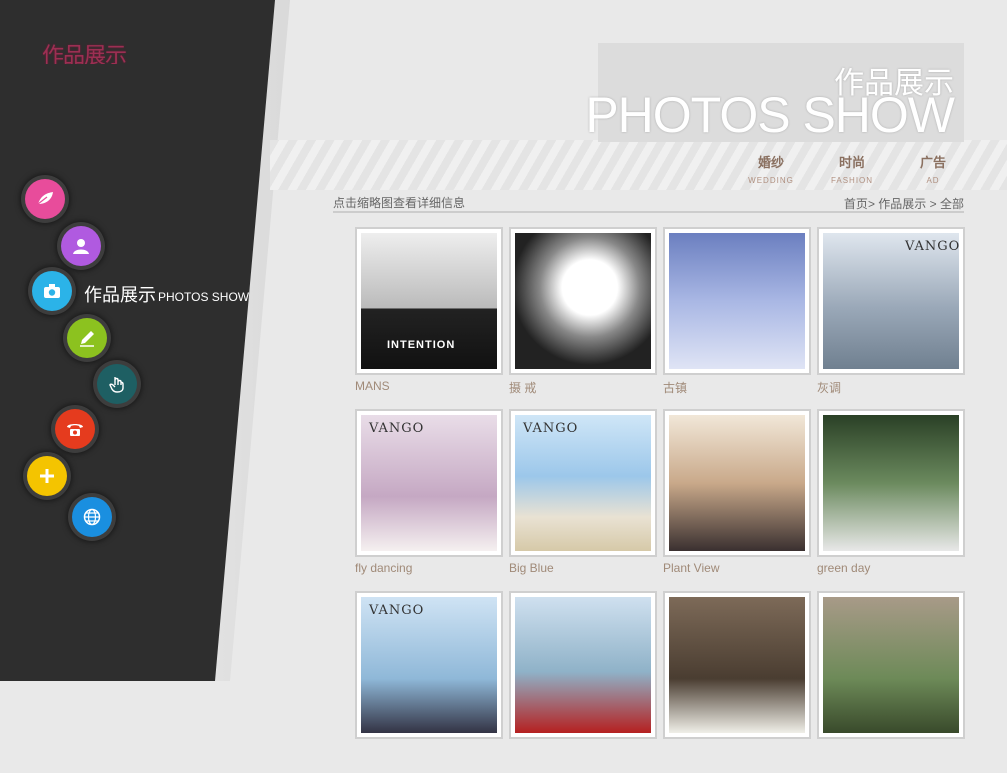 This screenshot has height=773, width=1007. What do you see at coordinates (770, 162) in the screenshot?
I see `category-label-cn: 婚纱` at bounding box center [770, 162].